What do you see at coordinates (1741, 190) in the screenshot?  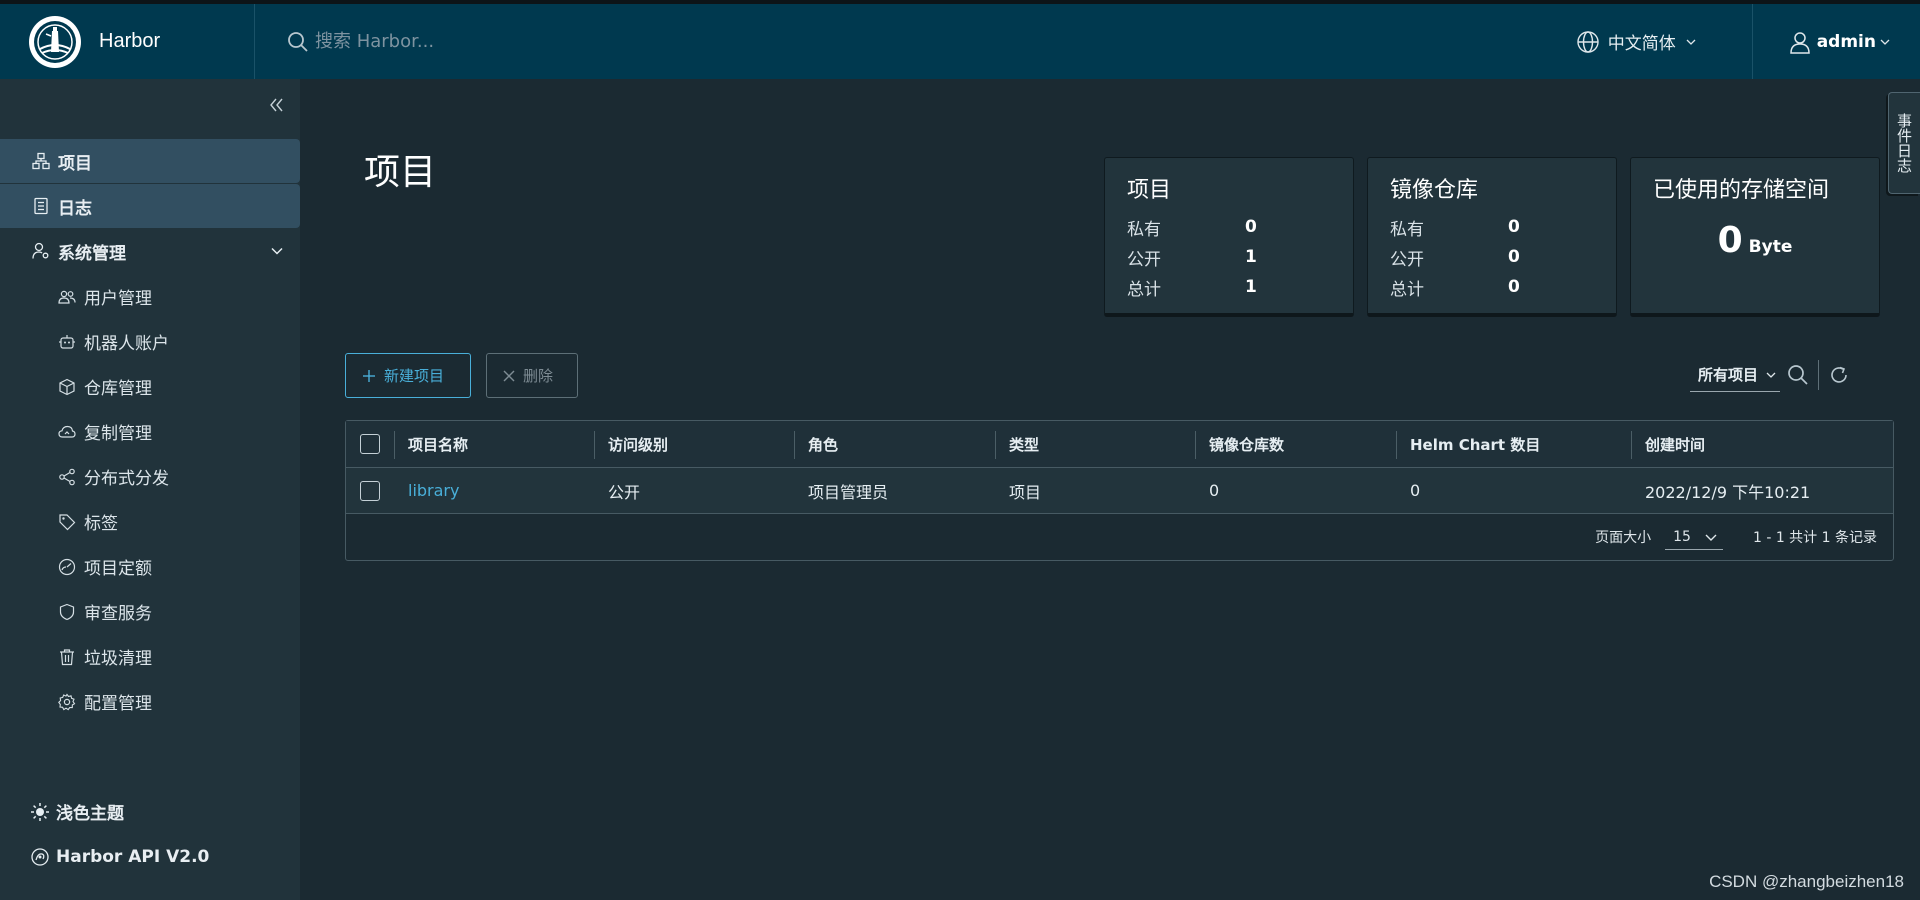 I see `card-title: 已使用的存储空间` at bounding box center [1741, 190].